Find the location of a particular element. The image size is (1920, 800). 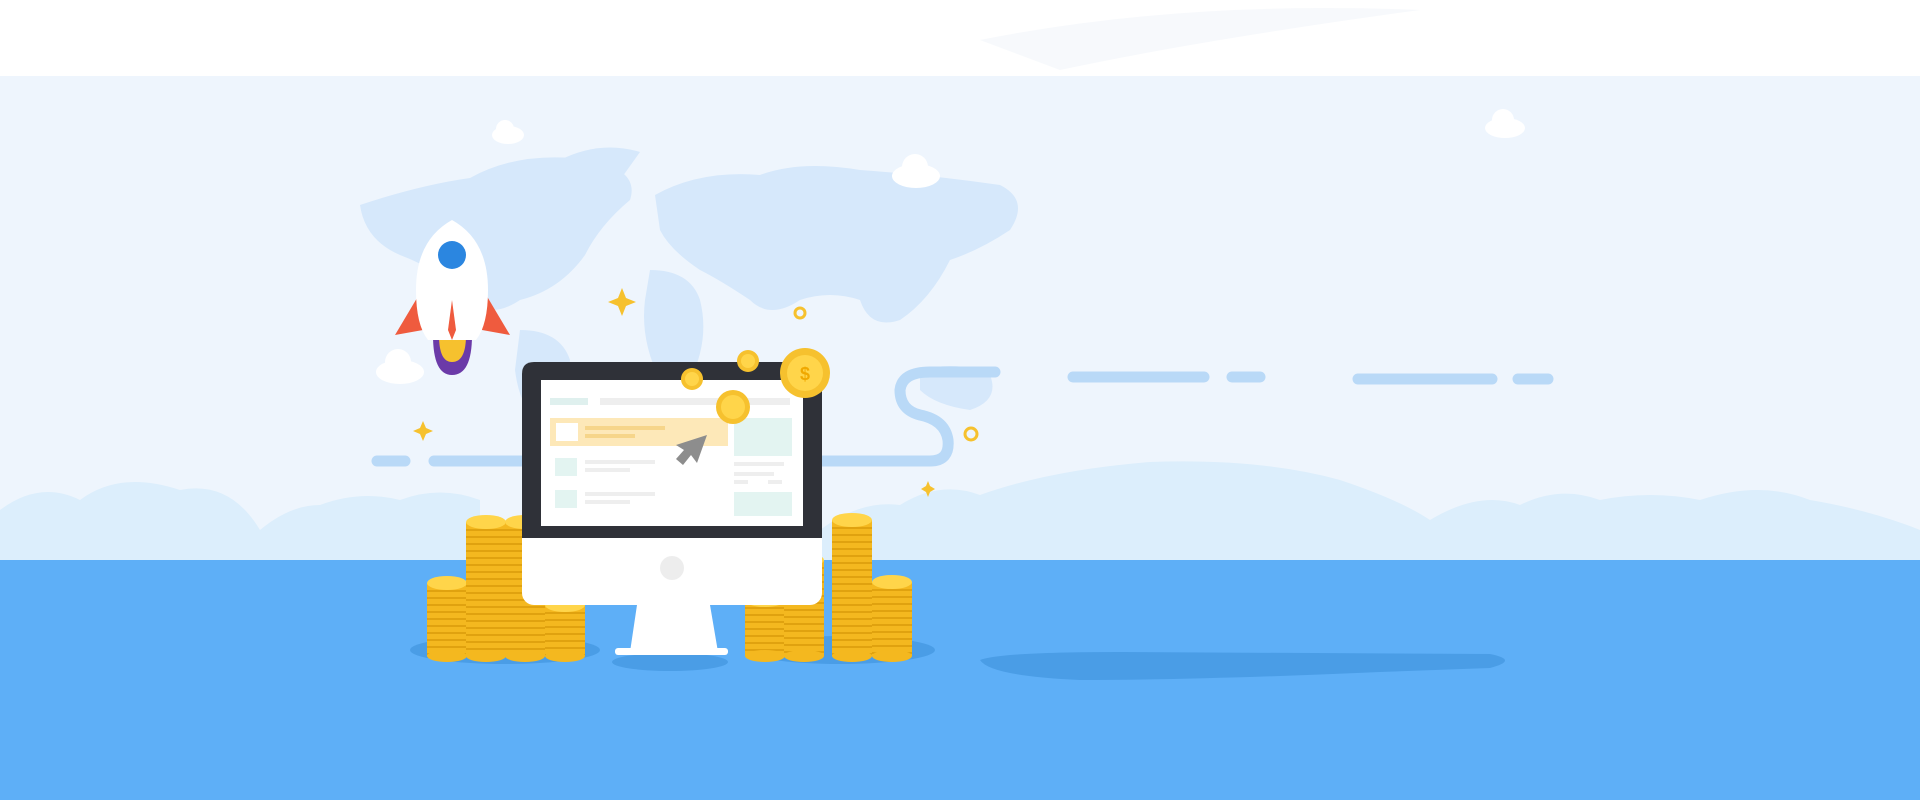

cloud-hills-right is located at coordinates (1370, 510).